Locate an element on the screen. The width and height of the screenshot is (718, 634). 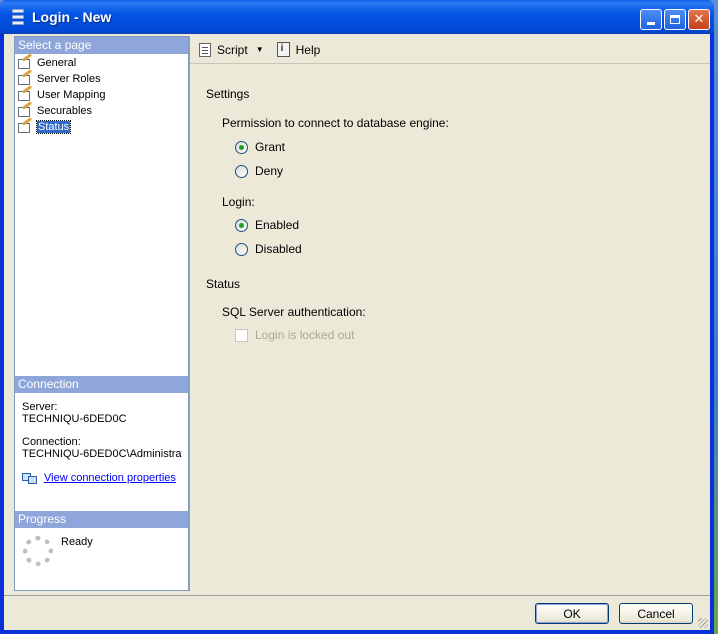
help-label: Help is located at coordinates (308, 49).